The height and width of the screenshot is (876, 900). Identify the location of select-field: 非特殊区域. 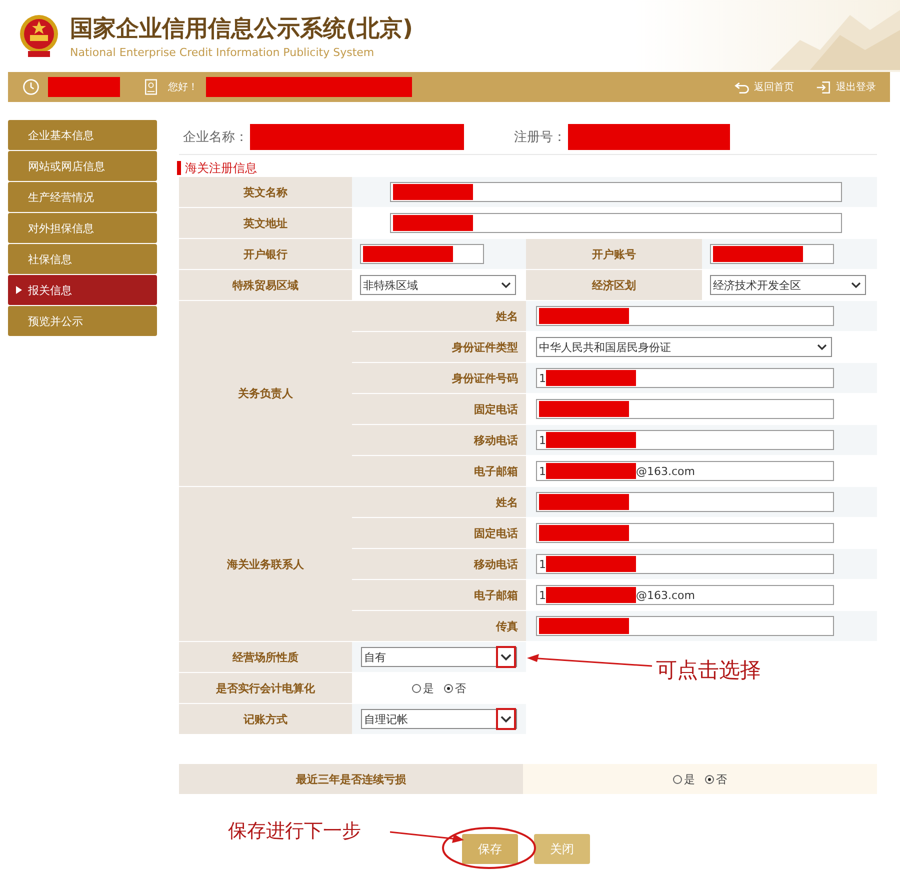
(438, 285).